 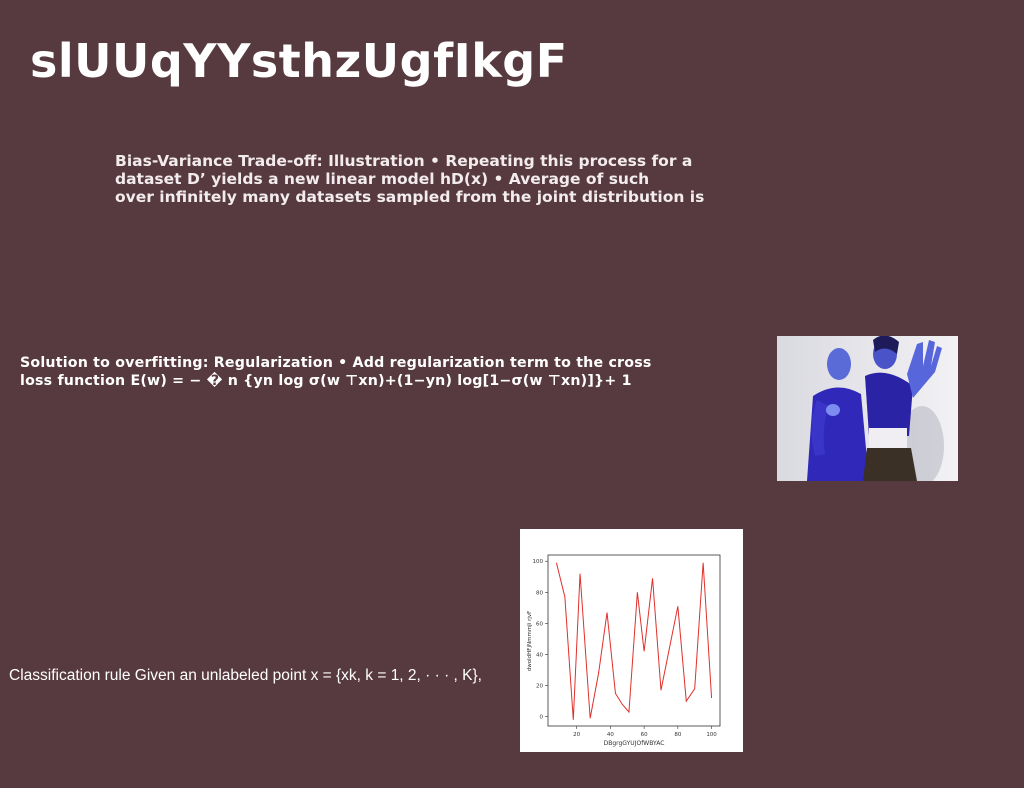 I want to click on y-tick-label: 20, so click(x=539, y=687).